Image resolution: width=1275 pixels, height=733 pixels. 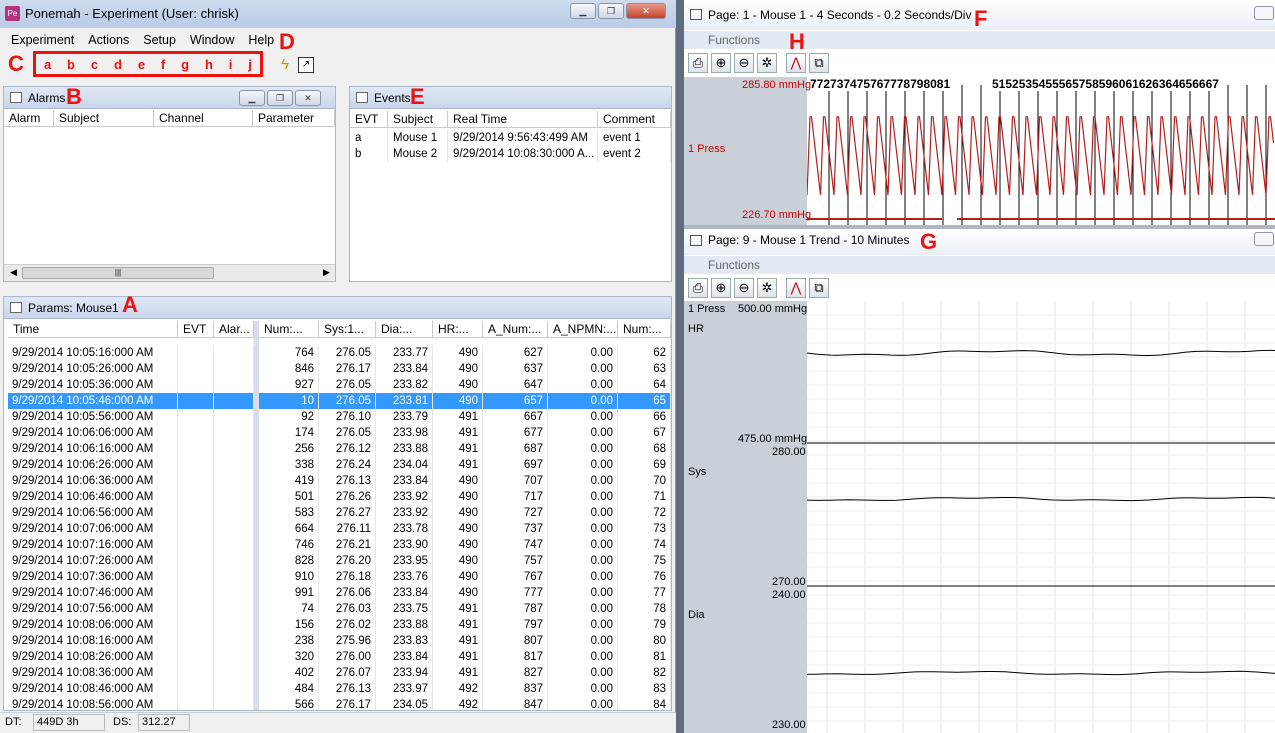 I want to click on params-row: 9/29/2014 10:05:56:000 AM, so click(x=131, y=417).